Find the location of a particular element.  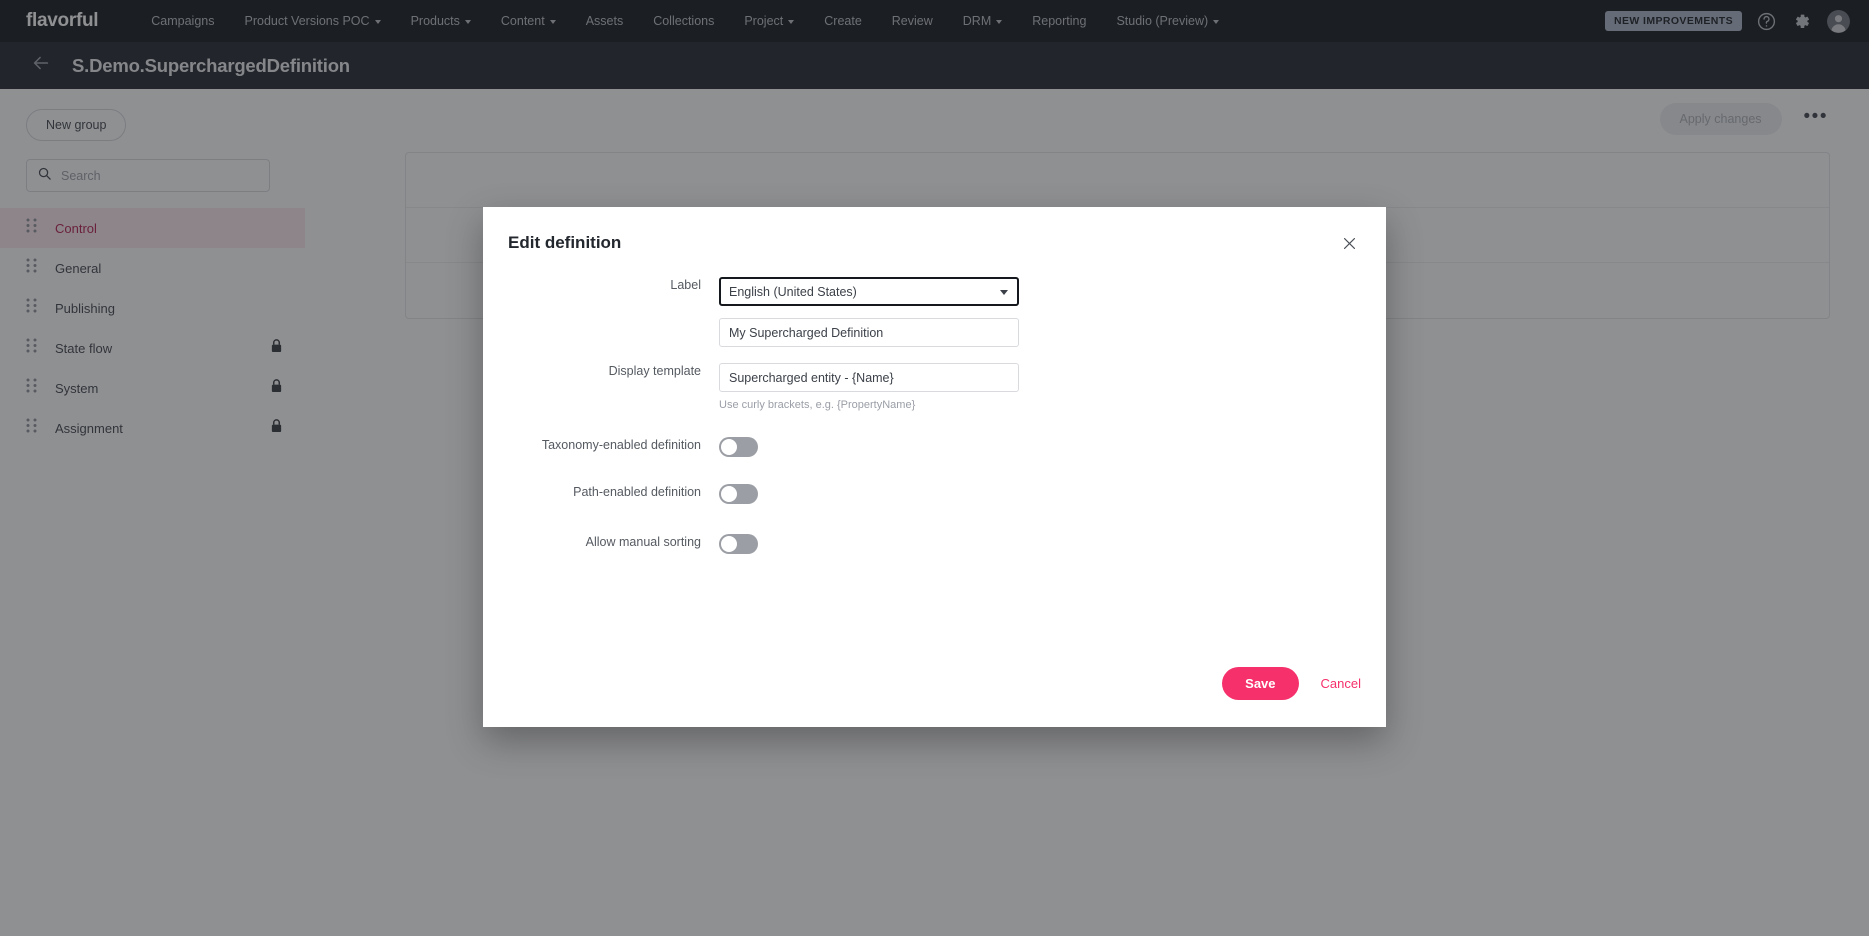

toggle-path-enabled-definition is located at coordinates (738, 494).